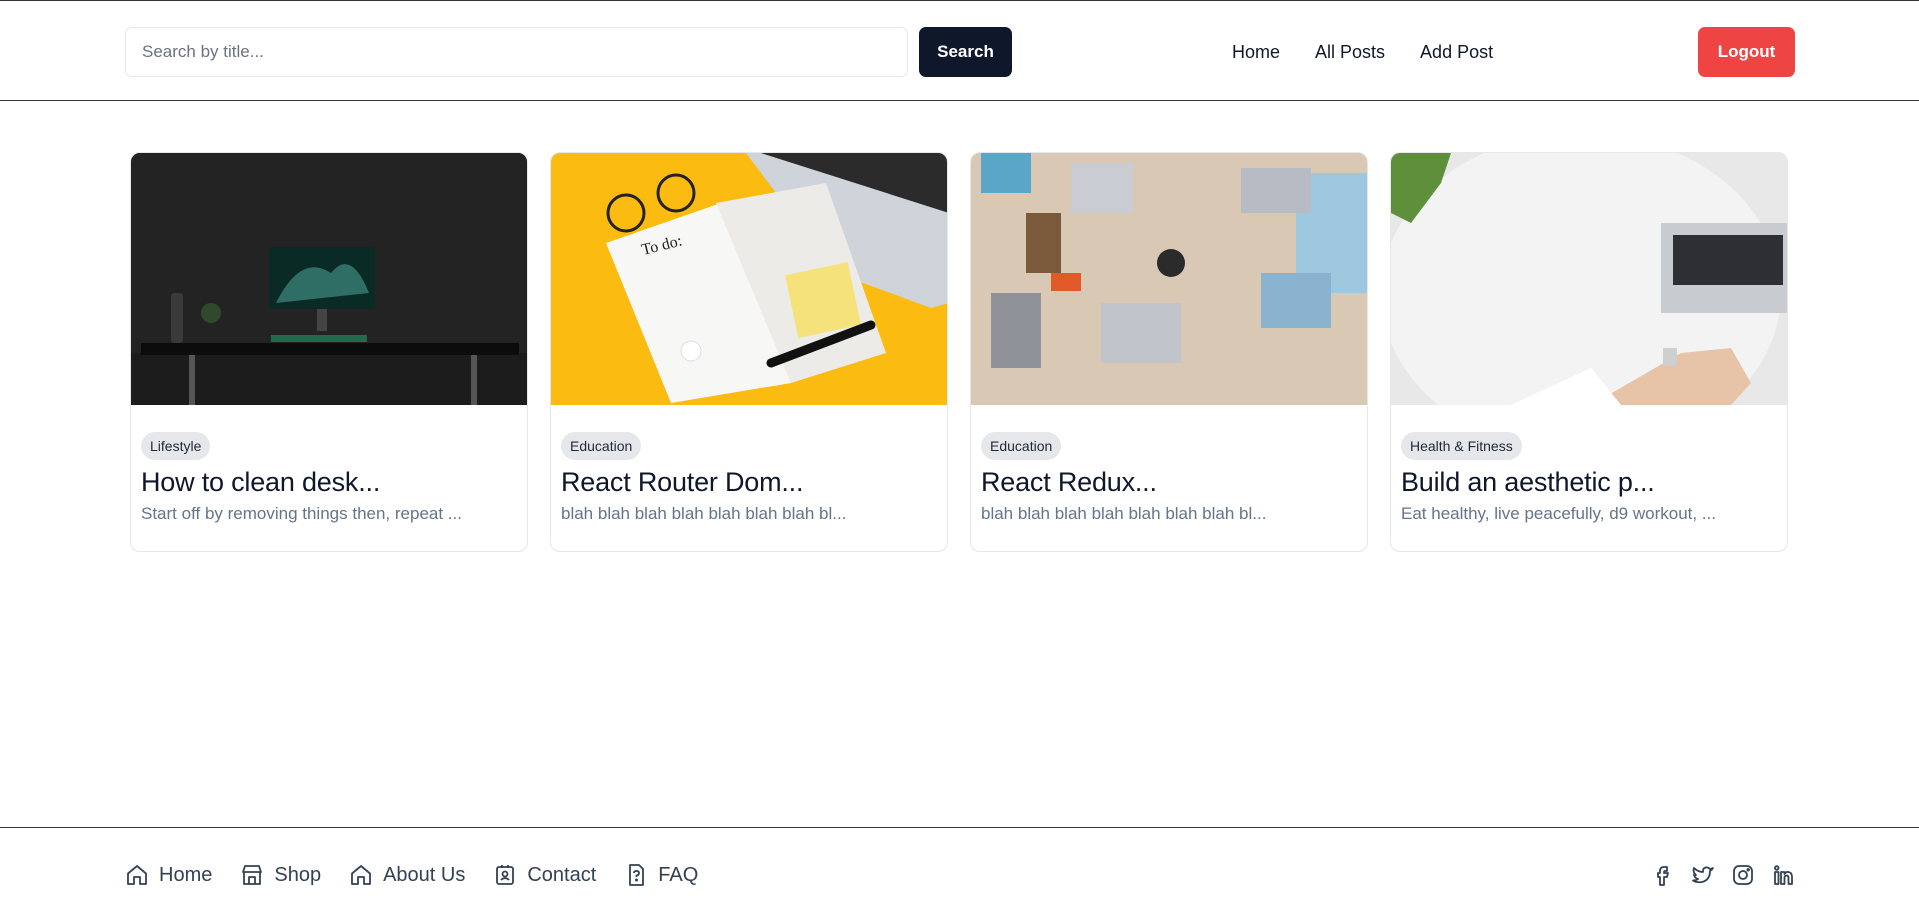 Image resolution: width=1919 pixels, height=917 pixels. I want to click on twitter-icon, so click(1703, 875).